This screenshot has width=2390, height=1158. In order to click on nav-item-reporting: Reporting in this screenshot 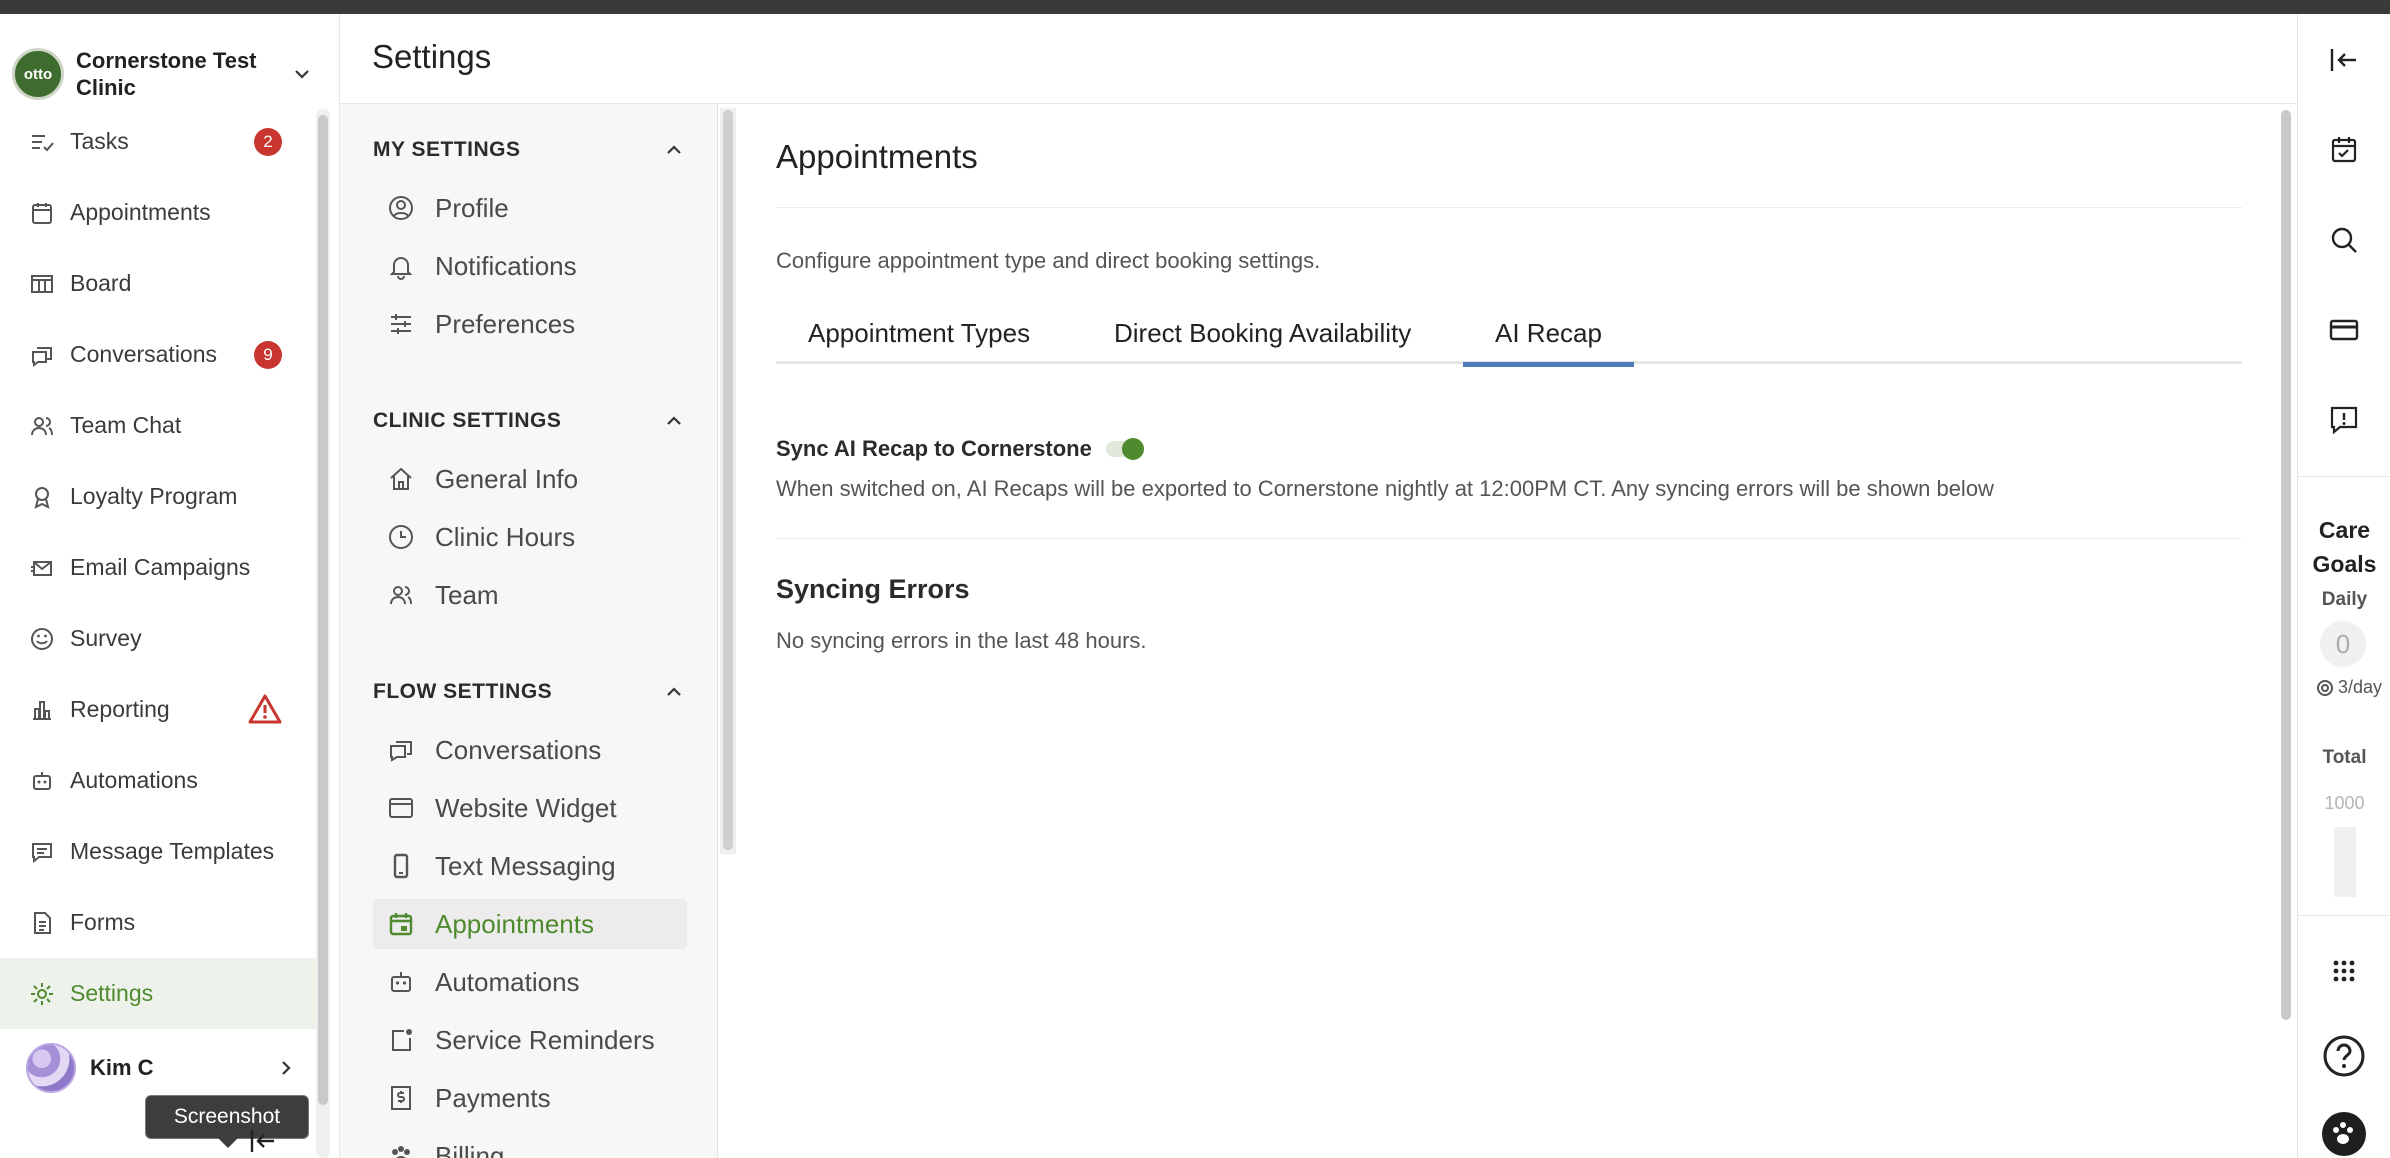, I will do `click(158, 709)`.